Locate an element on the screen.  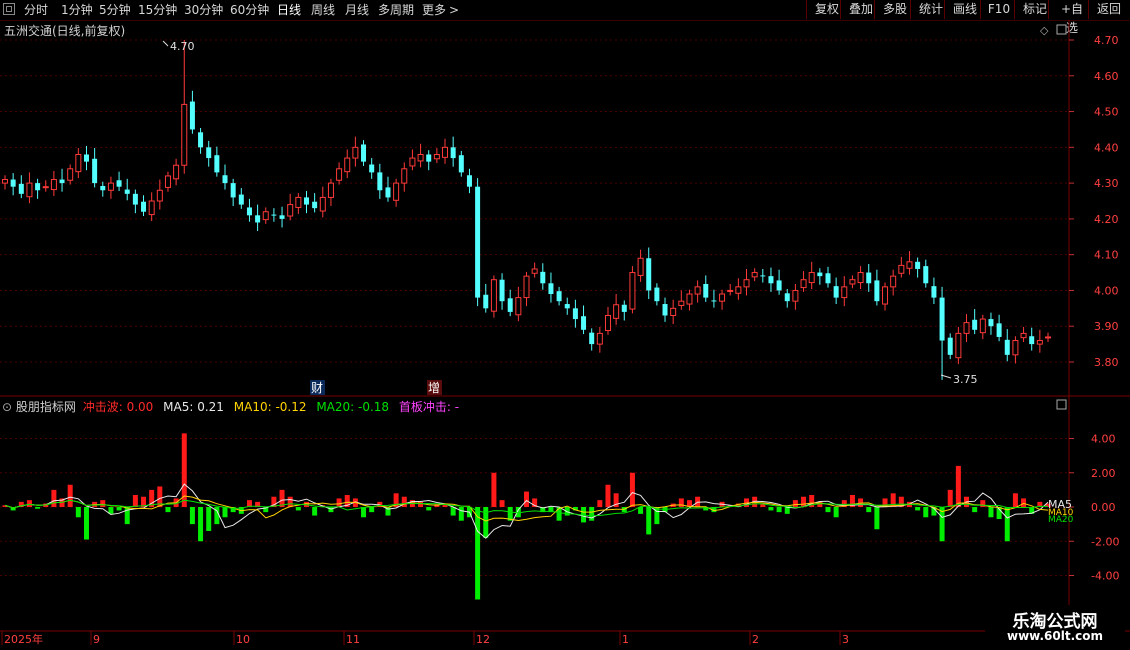
finance-marker: 财 is located at coordinates (317, 388).